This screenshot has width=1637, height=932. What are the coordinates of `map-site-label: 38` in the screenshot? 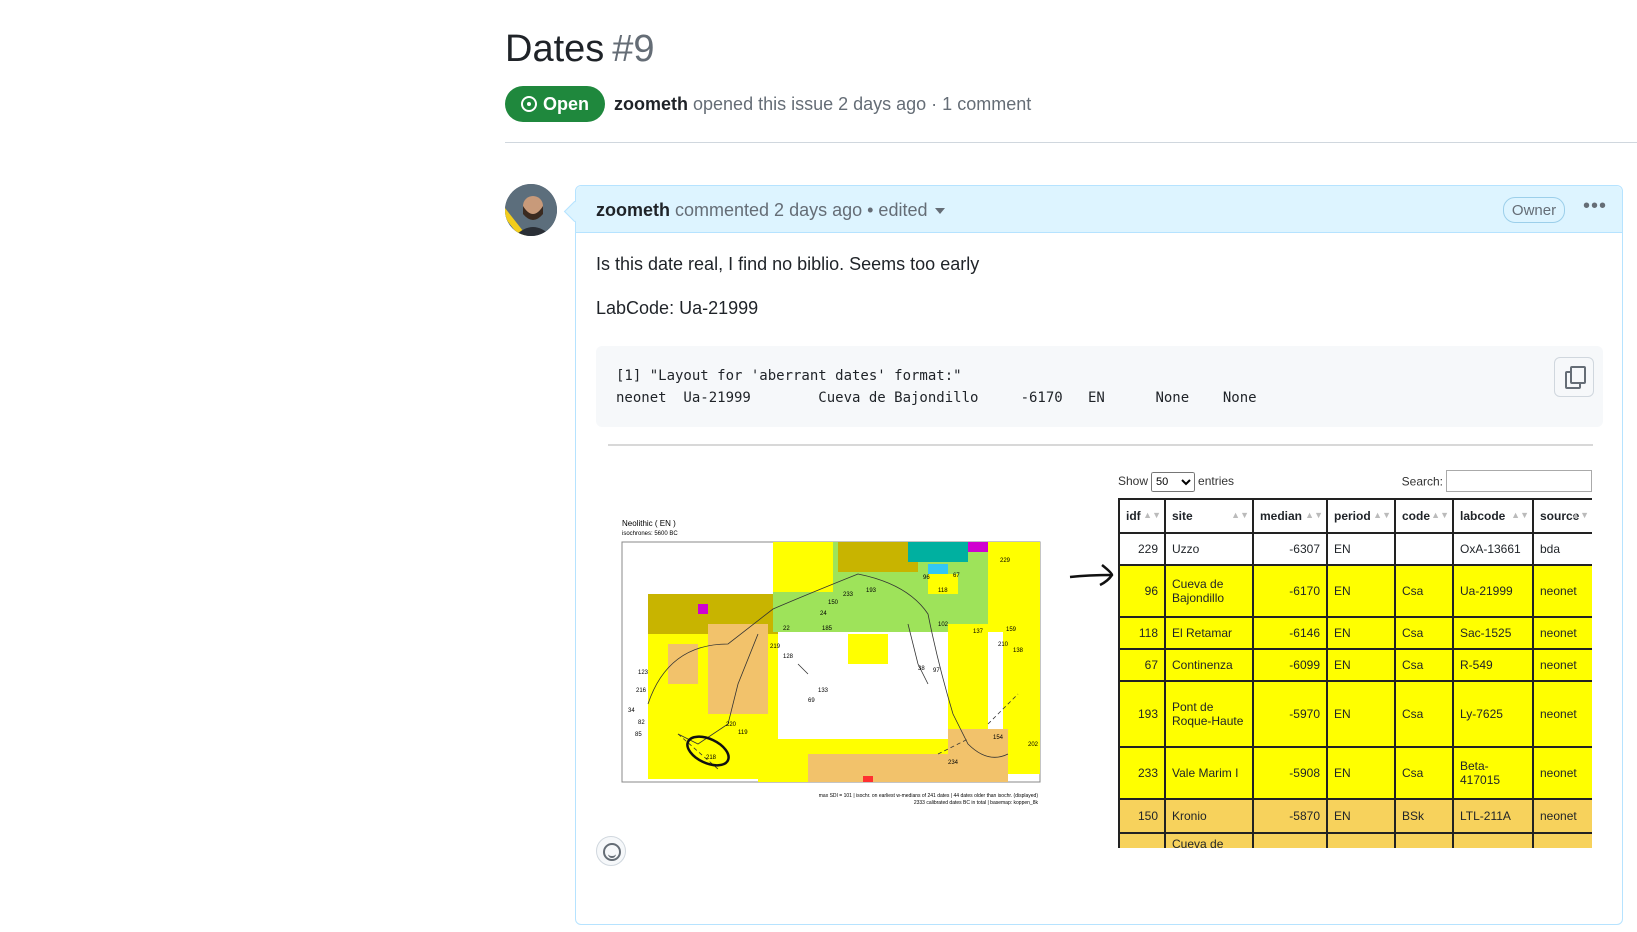 It's located at (921, 669).